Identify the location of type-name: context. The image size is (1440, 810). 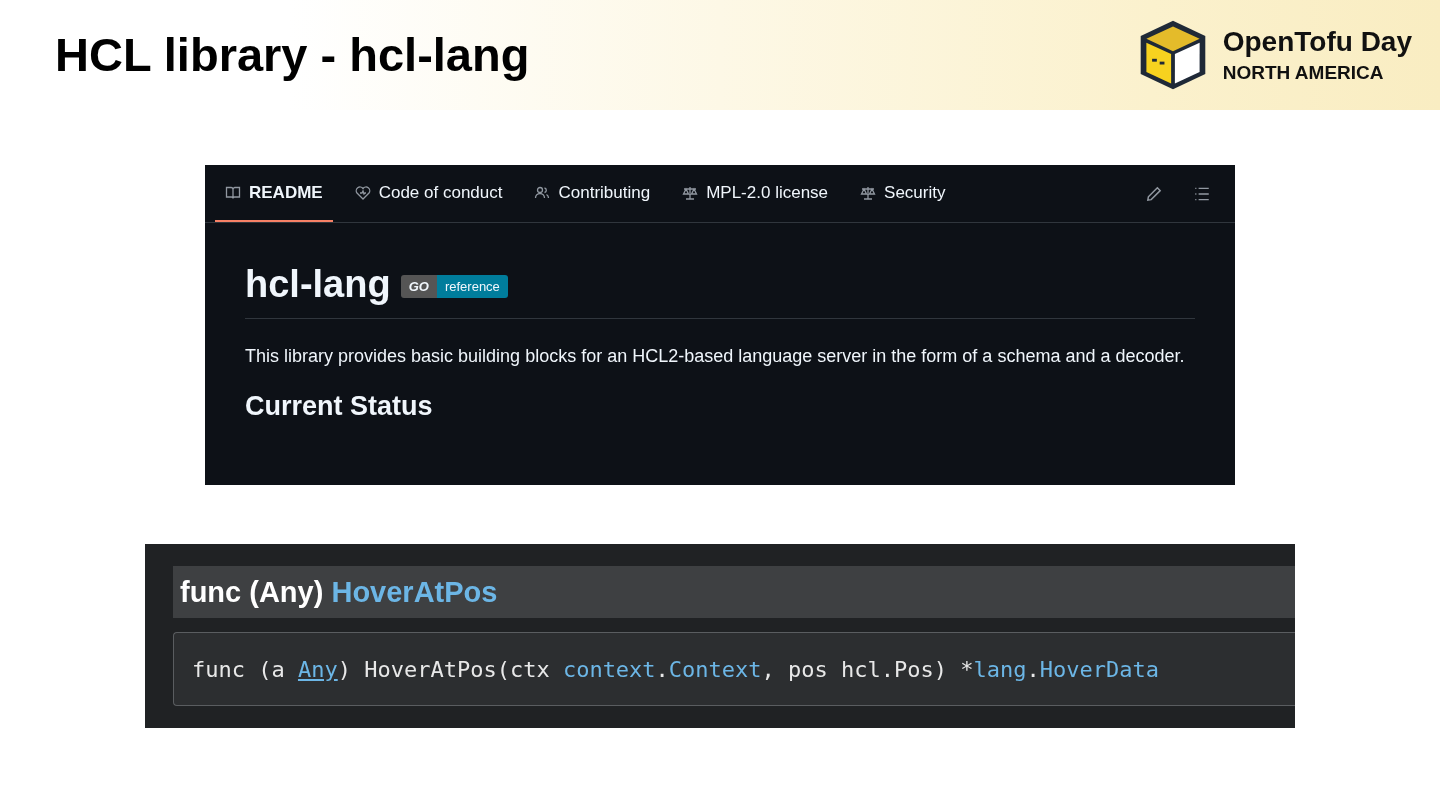
(609, 669).